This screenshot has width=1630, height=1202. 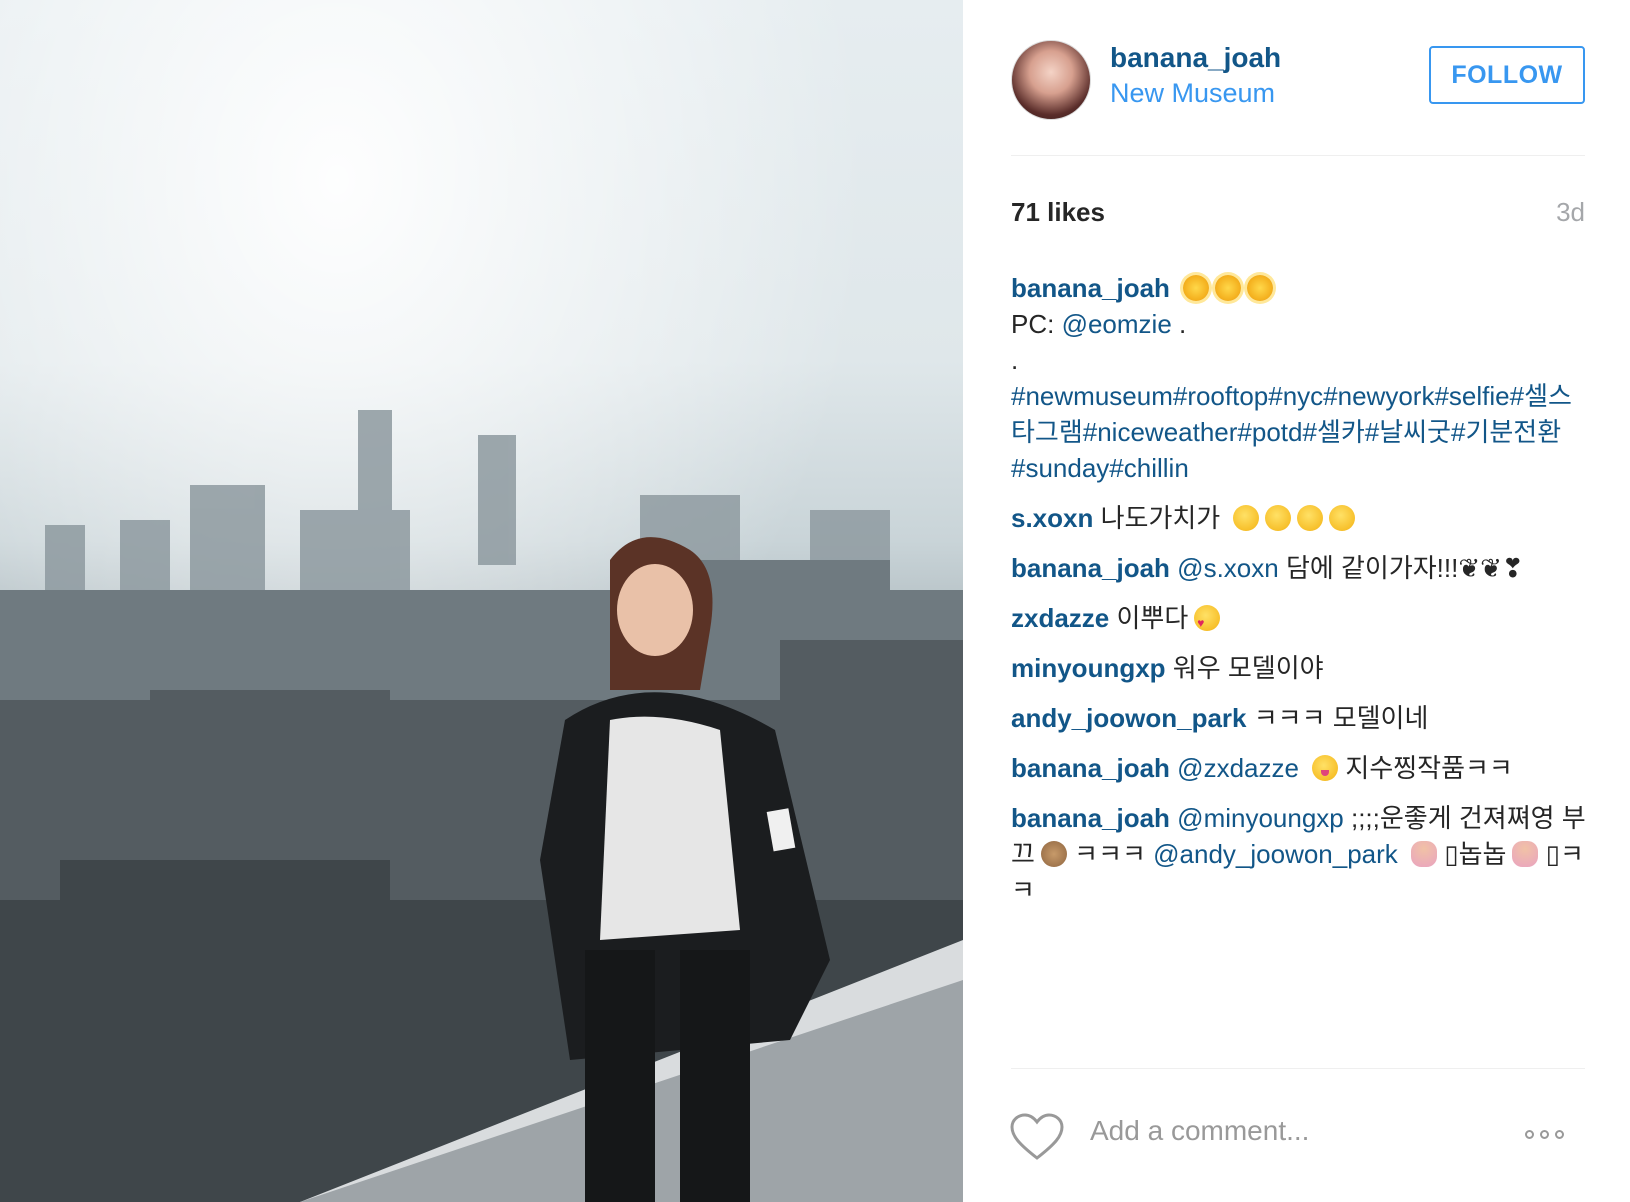 I want to click on like-button, so click(x=1037, y=1137).